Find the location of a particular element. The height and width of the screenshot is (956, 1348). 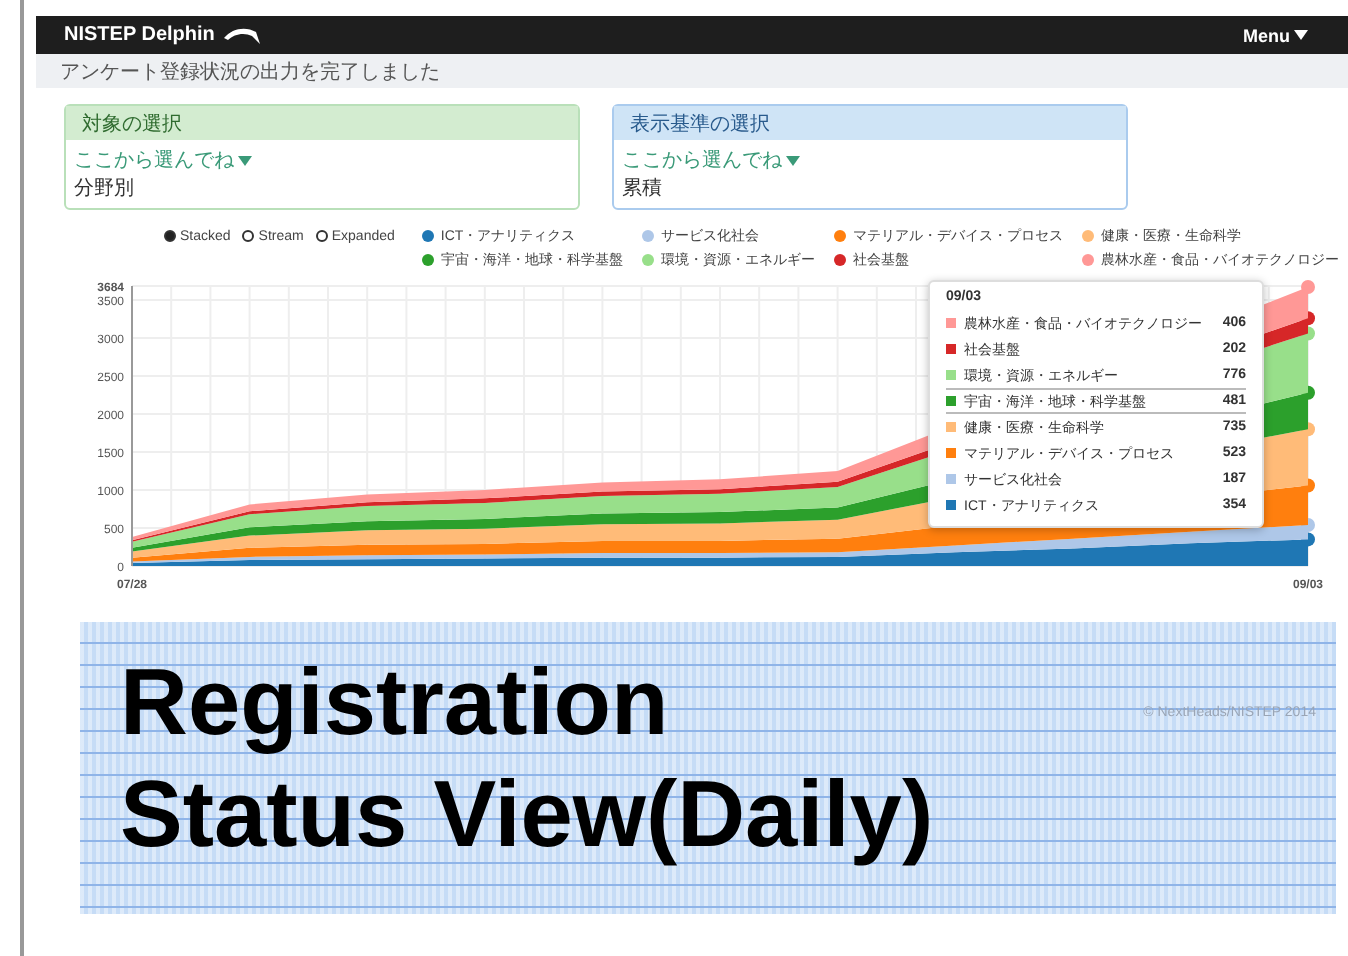

brand-link: NISTEP Delphin is located at coordinates (163, 35).